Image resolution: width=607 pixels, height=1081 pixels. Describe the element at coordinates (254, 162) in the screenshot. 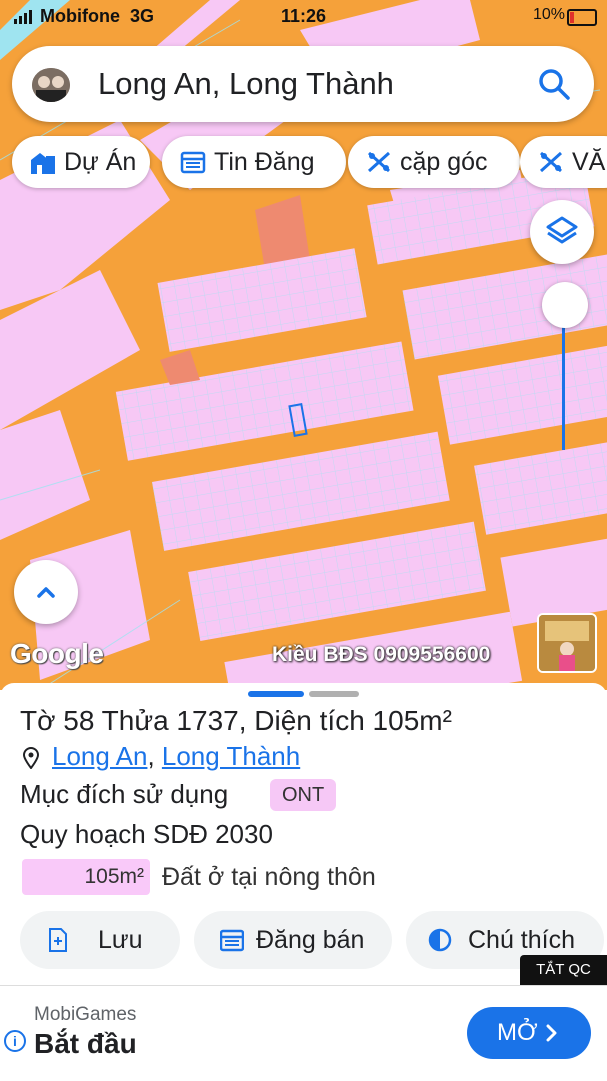

I see `chip-tin-dang: Tin Đăng` at that location.